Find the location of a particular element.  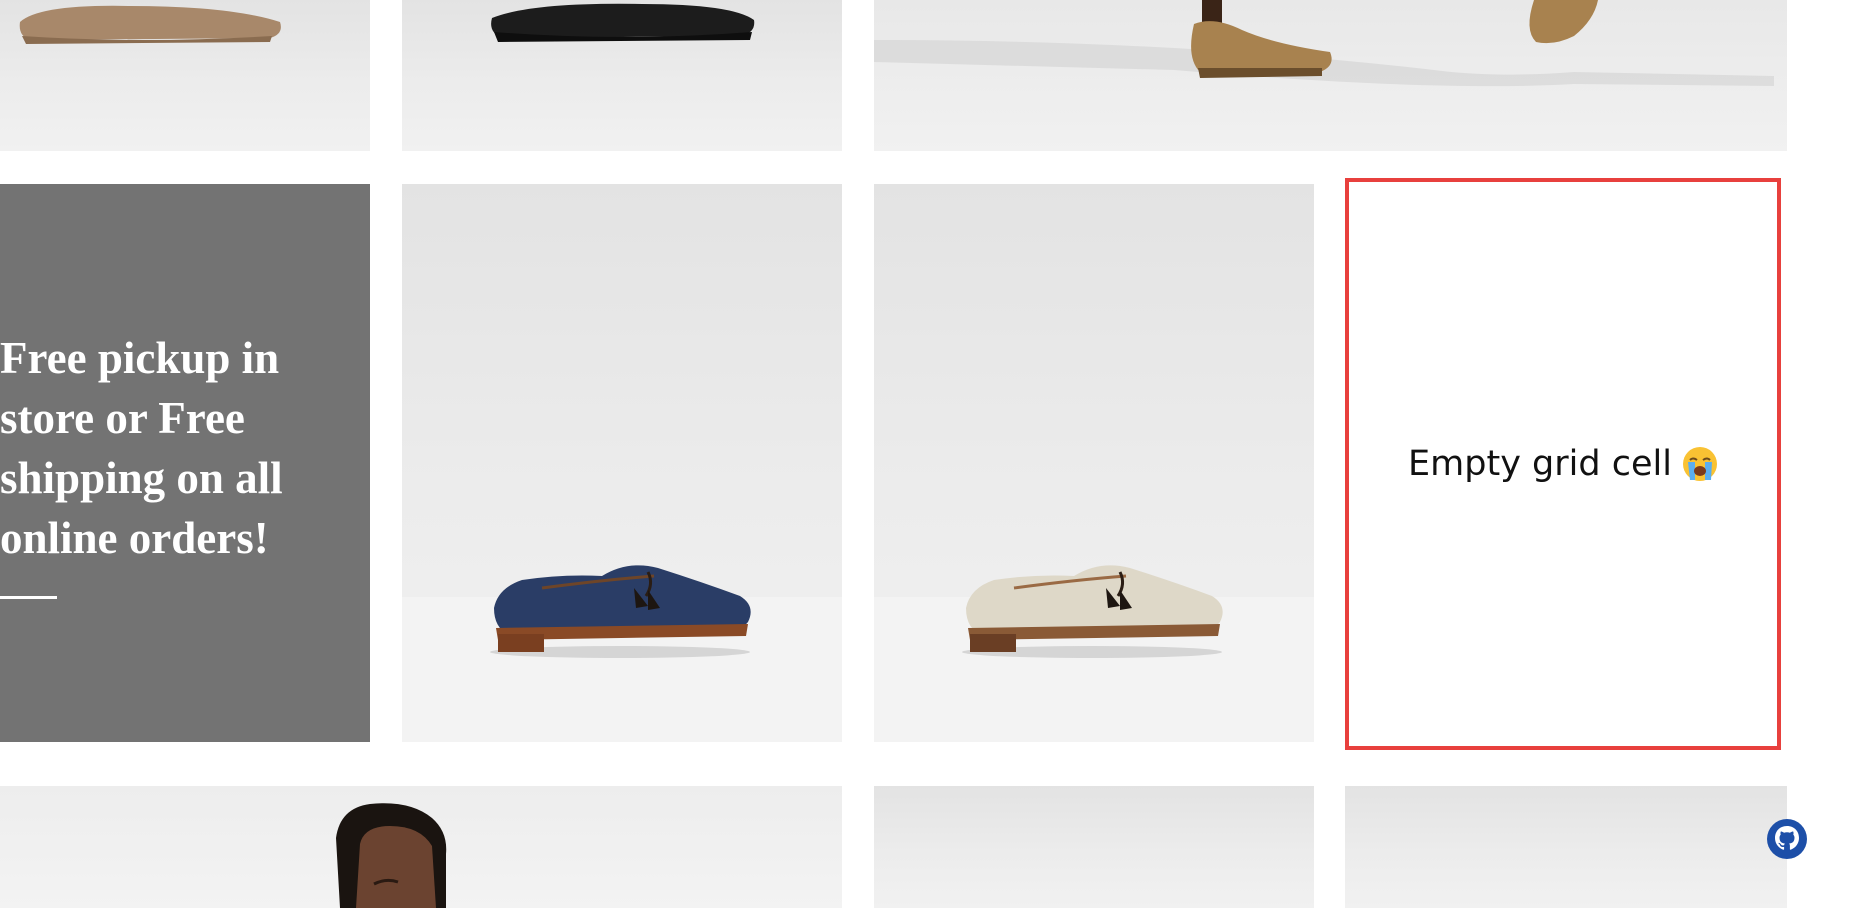

empty-cell-message: Empty grid cell is located at coordinates (1563, 464).